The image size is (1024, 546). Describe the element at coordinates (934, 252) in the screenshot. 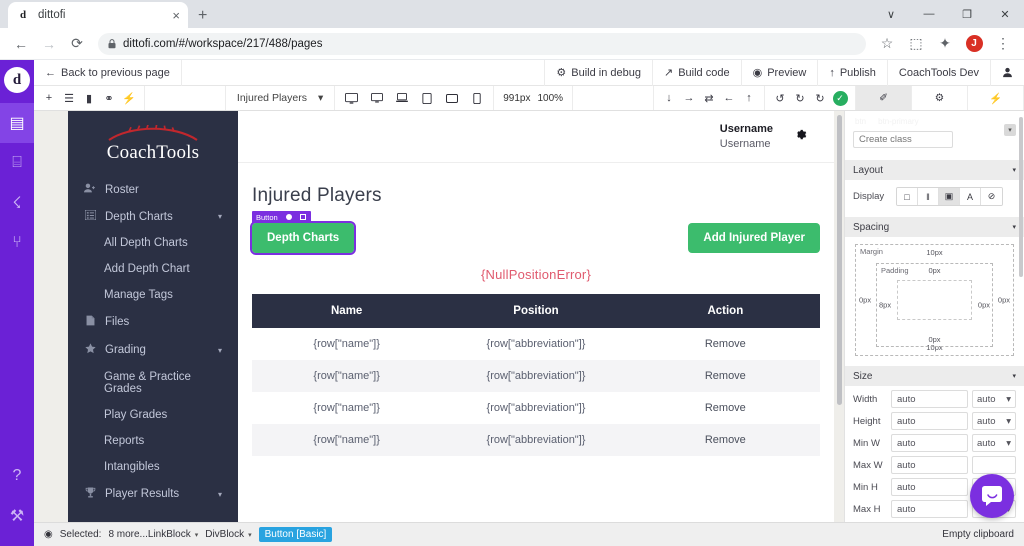

I see `margin-top-value: 10px` at that location.